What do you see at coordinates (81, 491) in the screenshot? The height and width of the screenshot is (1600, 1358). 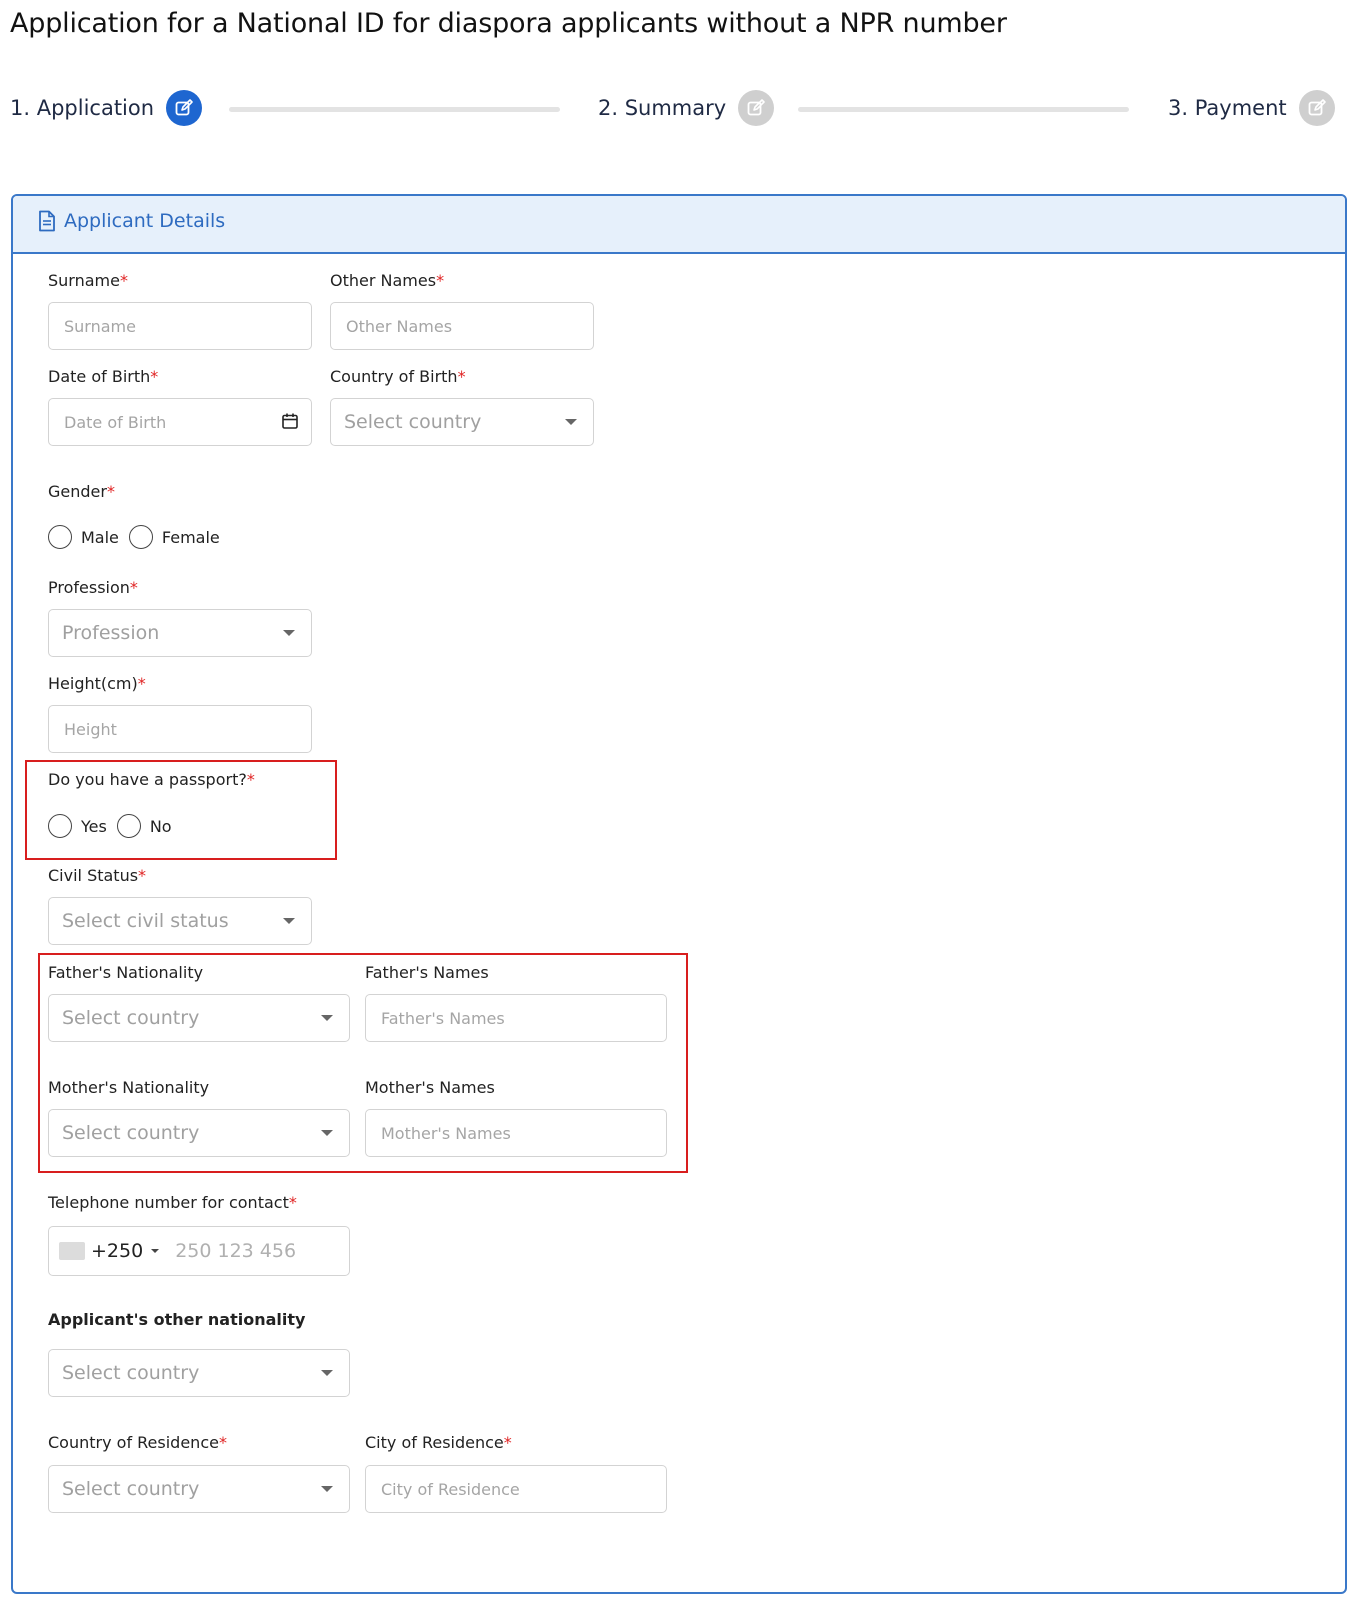 I see `gender-label: Gender*` at bounding box center [81, 491].